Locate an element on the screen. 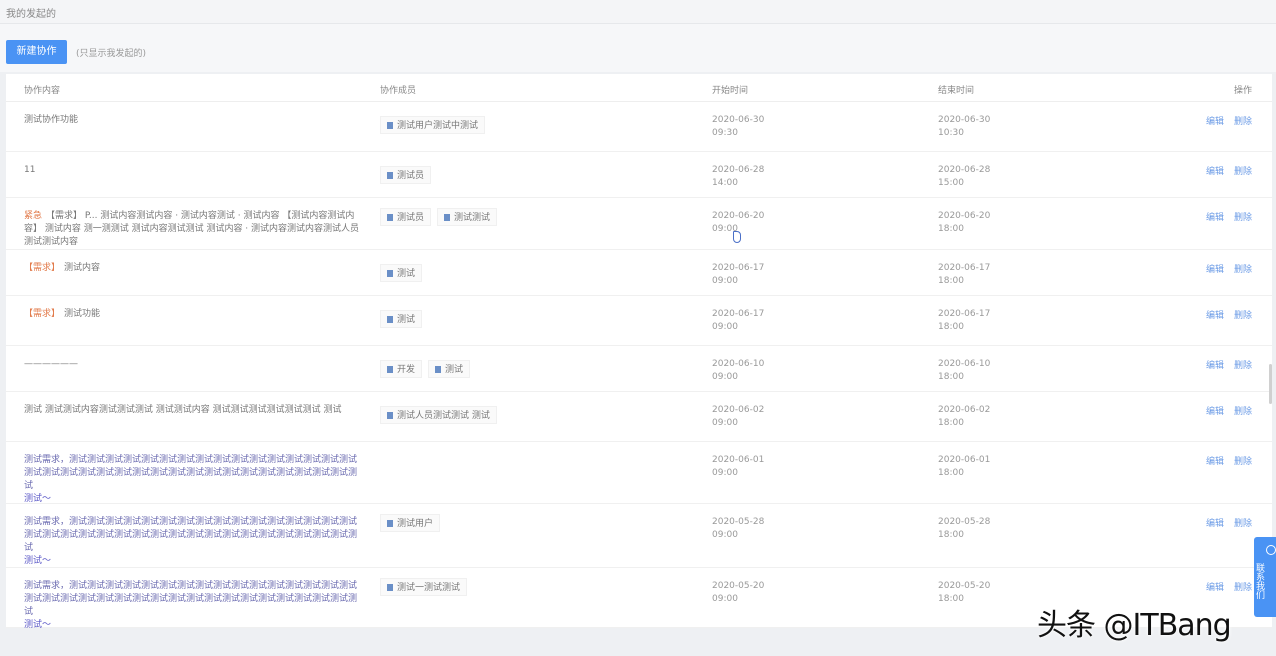 This screenshot has height=656, width=1276. start-clock: 09:00 is located at coordinates (752, 327).